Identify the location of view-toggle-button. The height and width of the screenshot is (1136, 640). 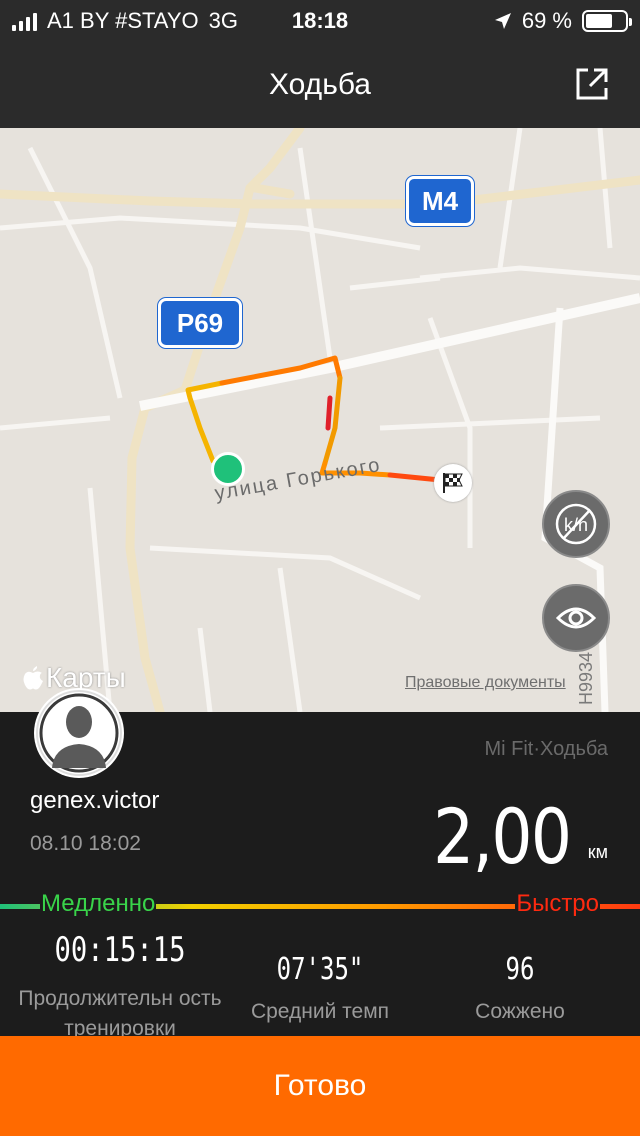
(576, 618).